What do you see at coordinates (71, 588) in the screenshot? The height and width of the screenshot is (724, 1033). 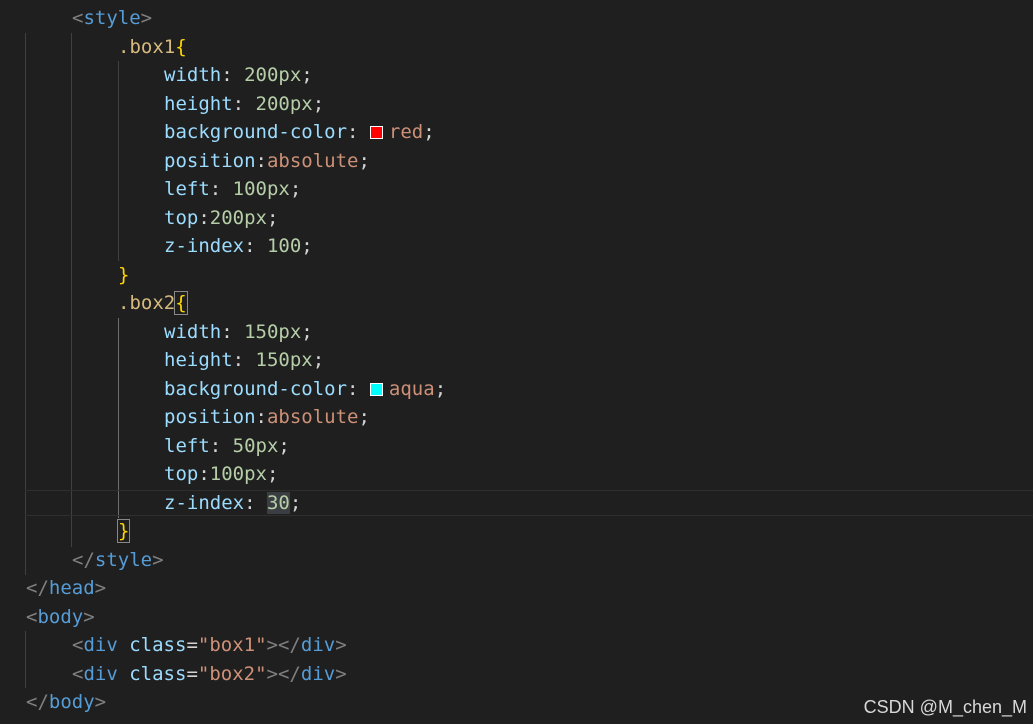 I see `tag-name: head` at bounding box center [71, 588].